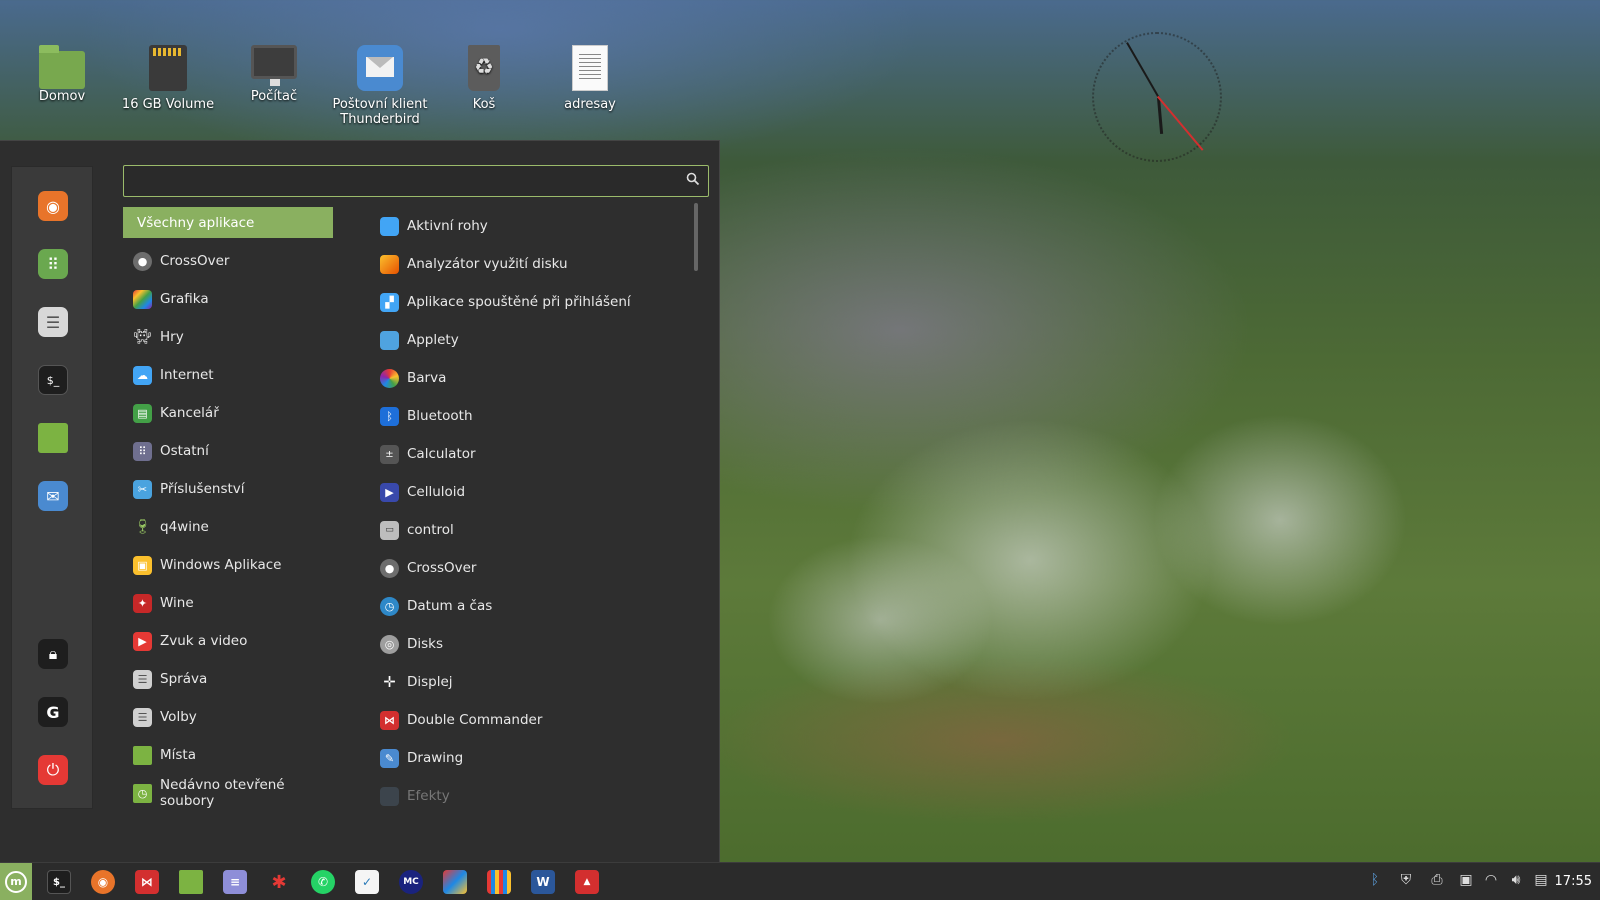 Image resolution: width=1600 pixels, height=900 pixels. Describe the element at coordinates (53, 264) in the screenshot. I see `software-manager-icon: ⠿` at that location.